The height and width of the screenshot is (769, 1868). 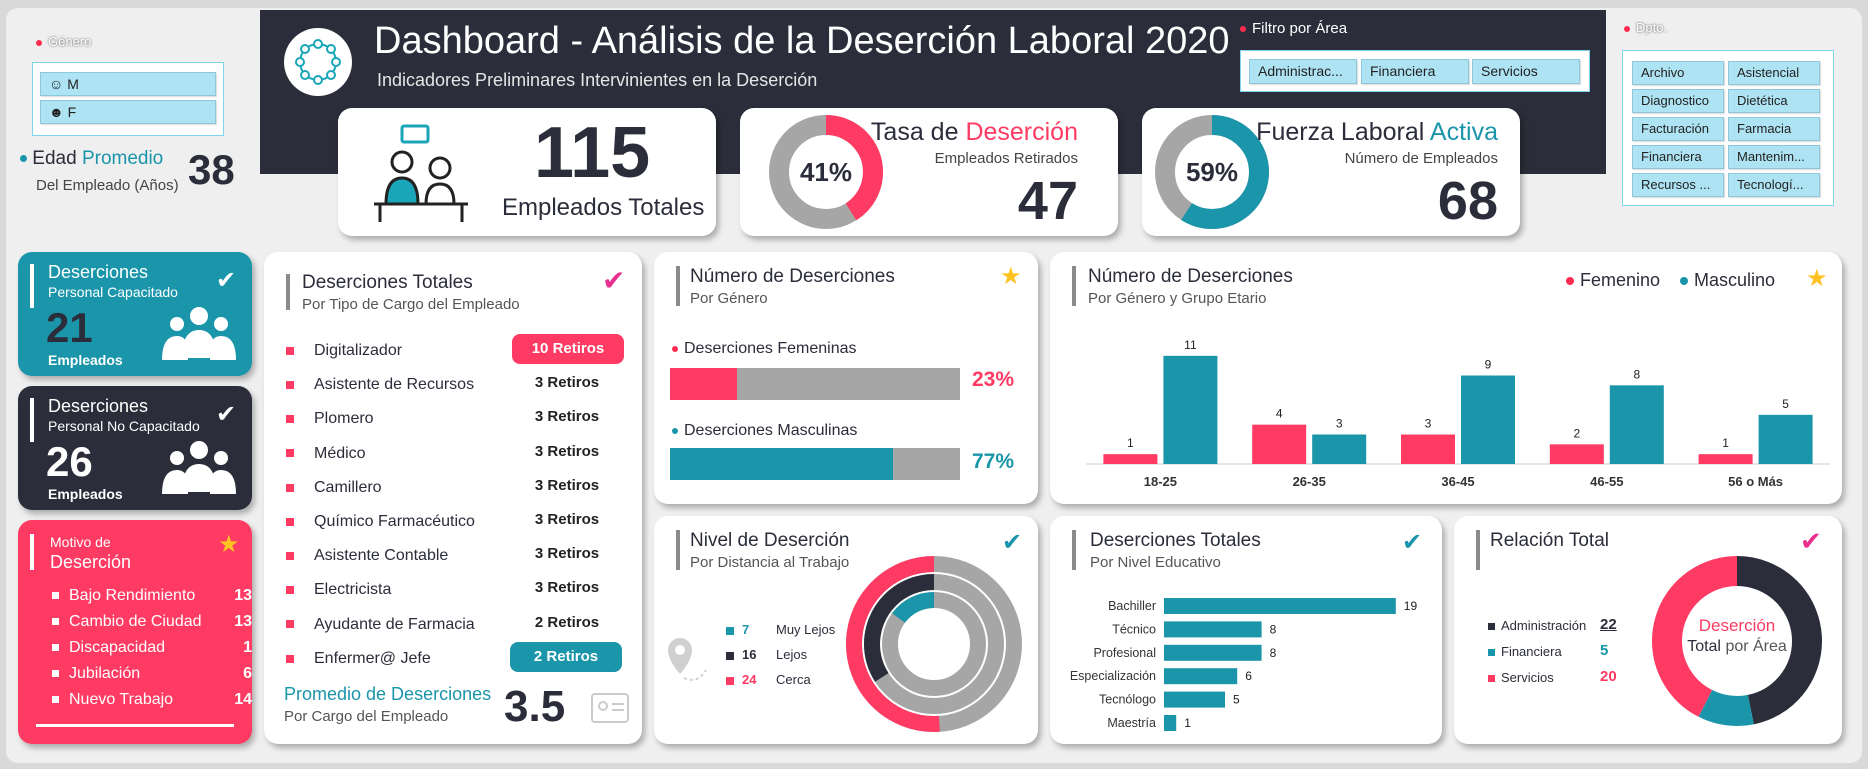 I want to click on relacion-title: Relación Total, so click(x=1550, y=540).